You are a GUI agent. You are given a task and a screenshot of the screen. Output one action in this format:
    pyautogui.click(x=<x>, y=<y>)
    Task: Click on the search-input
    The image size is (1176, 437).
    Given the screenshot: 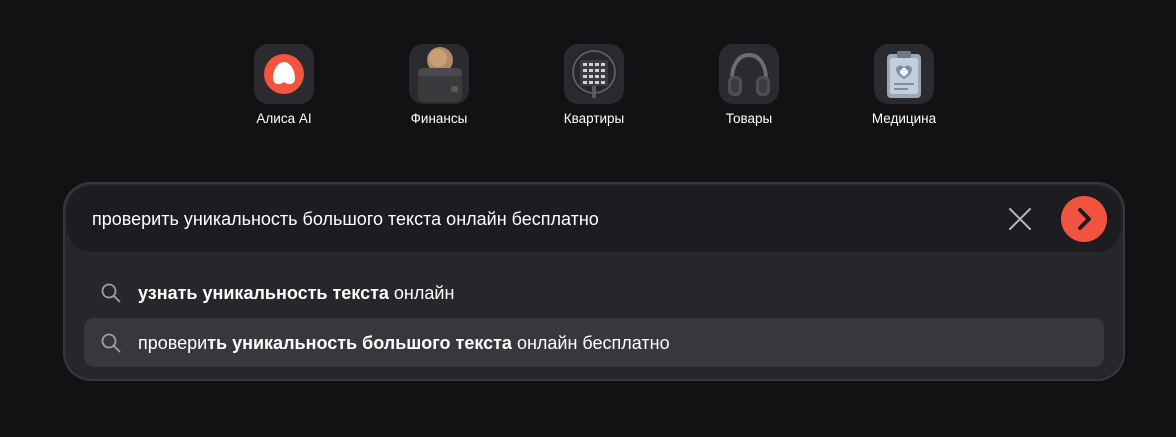 What is the action you would take?
    pyautogui.click(x=542, y=219)
    